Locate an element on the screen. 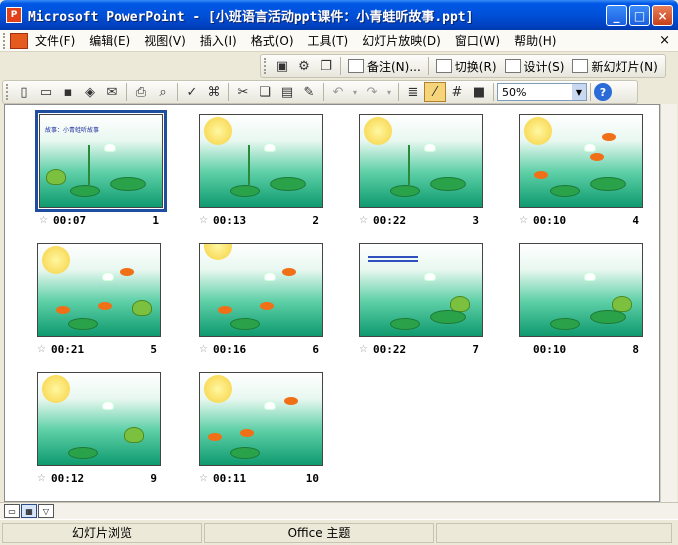 The image size is (678, 545). slide-timing: 00:12 is located at coordinates (68, 478).